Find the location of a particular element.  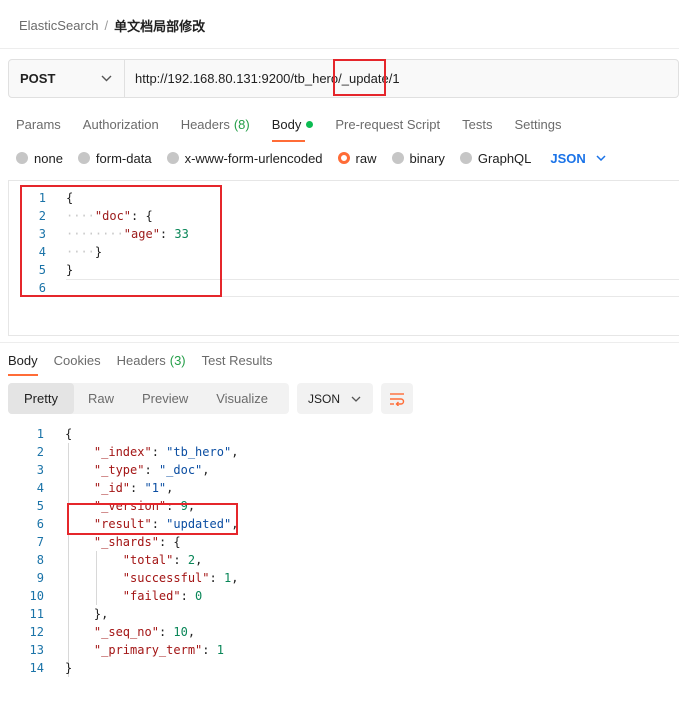

breadcrumb: ElasticSearch / 单文档局部修改 is located at coordinates (112, 25).